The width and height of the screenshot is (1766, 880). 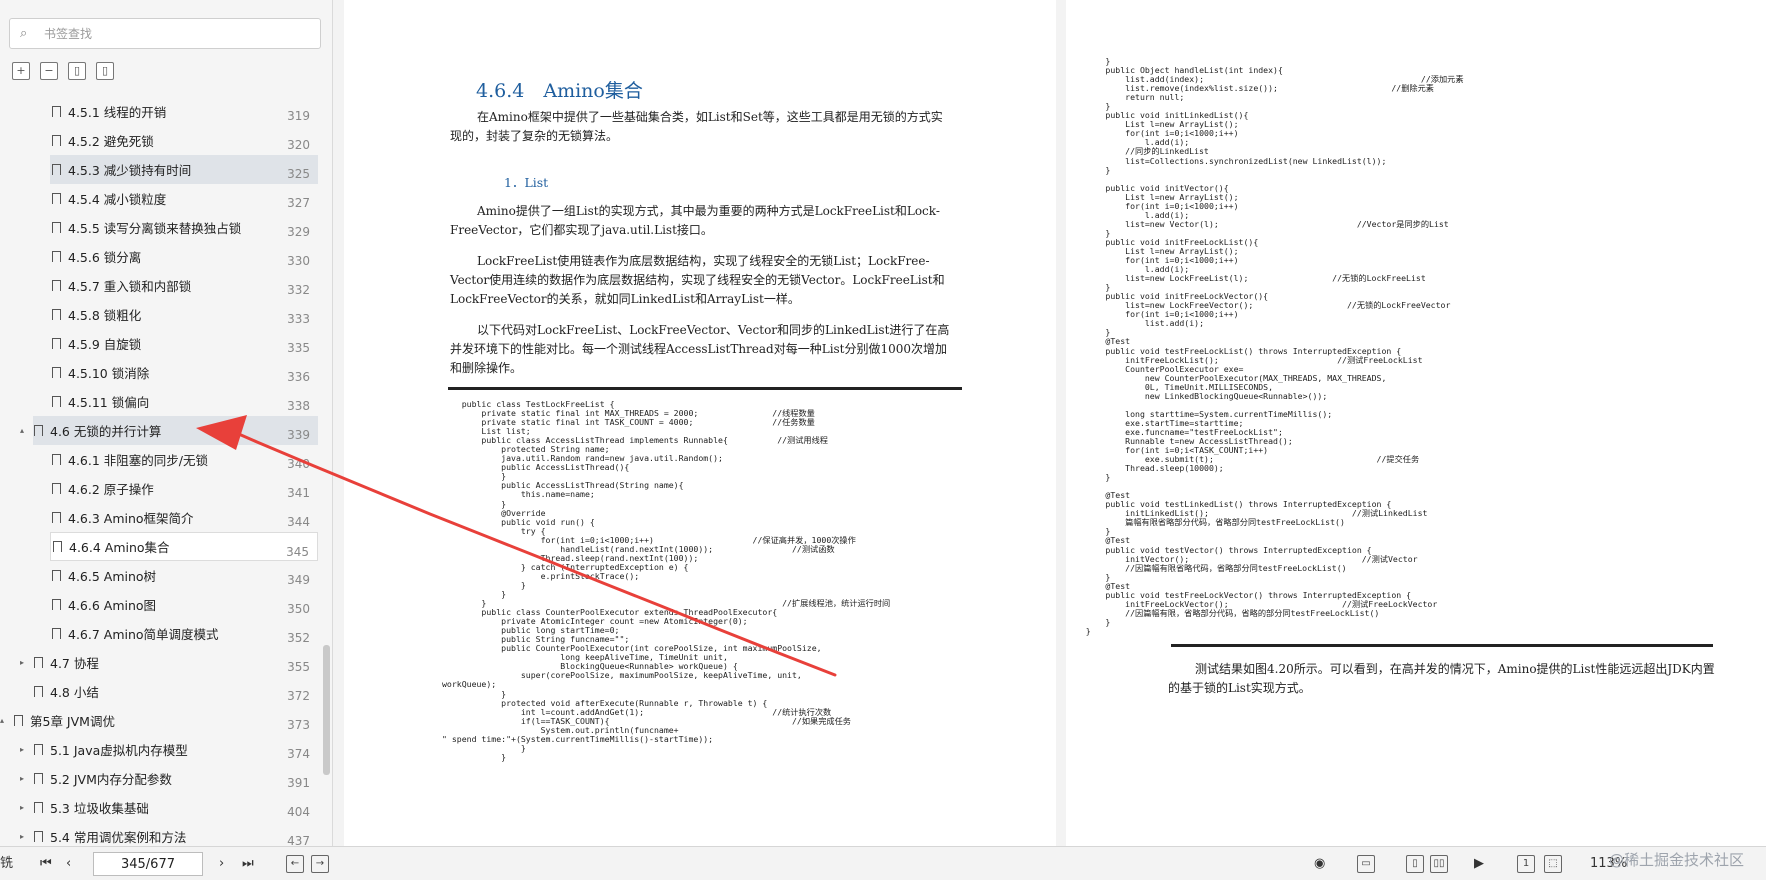 I want to click on bookmark-icon: ▯, so click(x=105, y=71).